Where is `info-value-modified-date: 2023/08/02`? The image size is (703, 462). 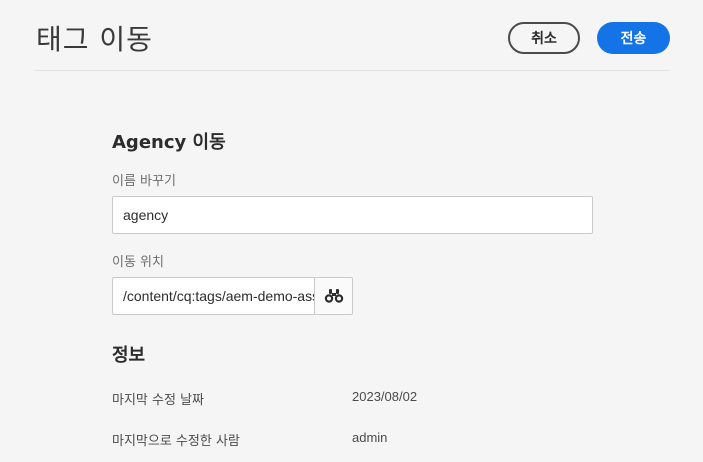
info-value-modified-date: 2023/08/02 is located at coordinates (385, 396).